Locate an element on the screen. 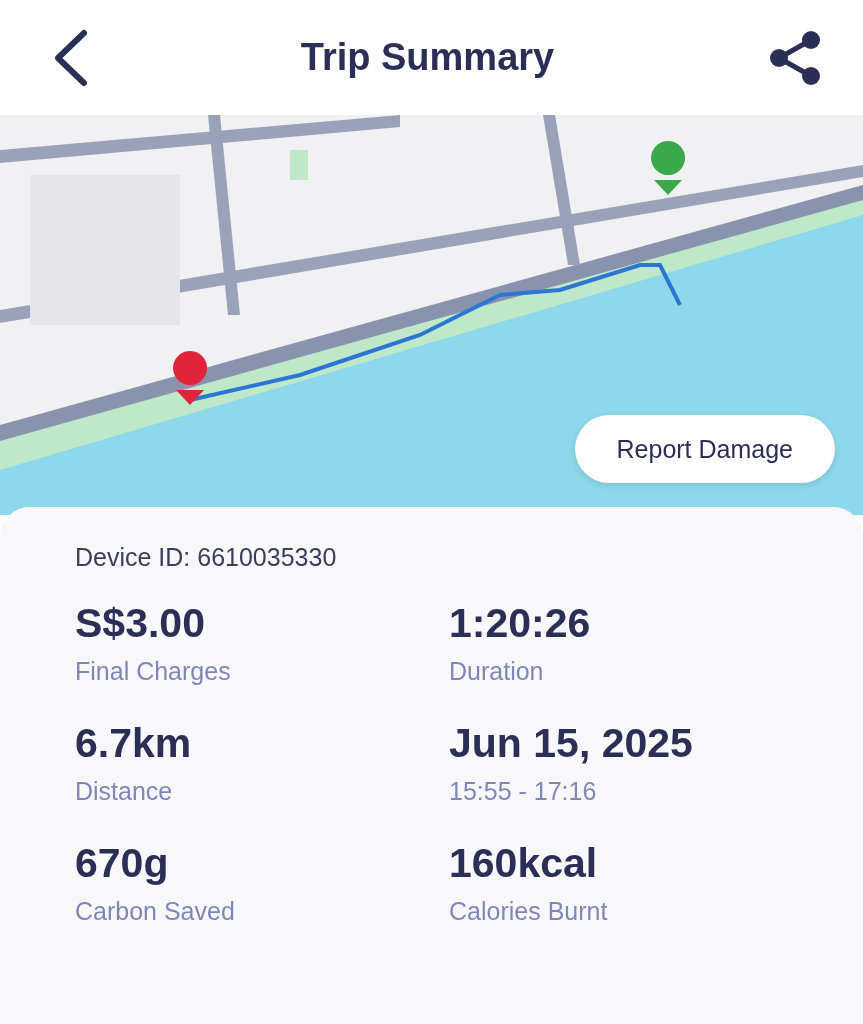 The height and width of the screenshot is (1024, 863). stat-value: 6.7km is located at coordinates (134, 743).